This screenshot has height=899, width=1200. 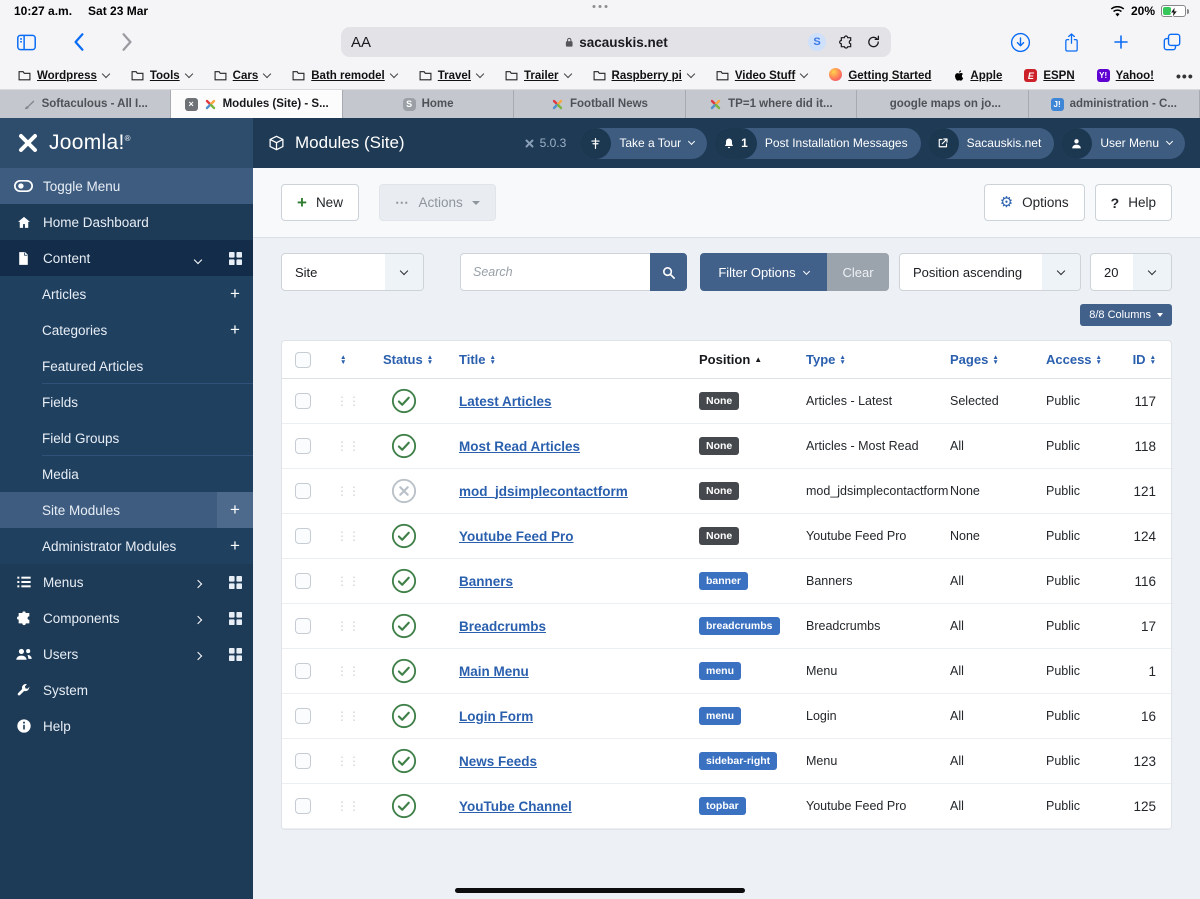 What do you see at coordinates (452, 76) in the screenshot?
I see `bookmark-item: Travel` at bounding box center [452, 76].